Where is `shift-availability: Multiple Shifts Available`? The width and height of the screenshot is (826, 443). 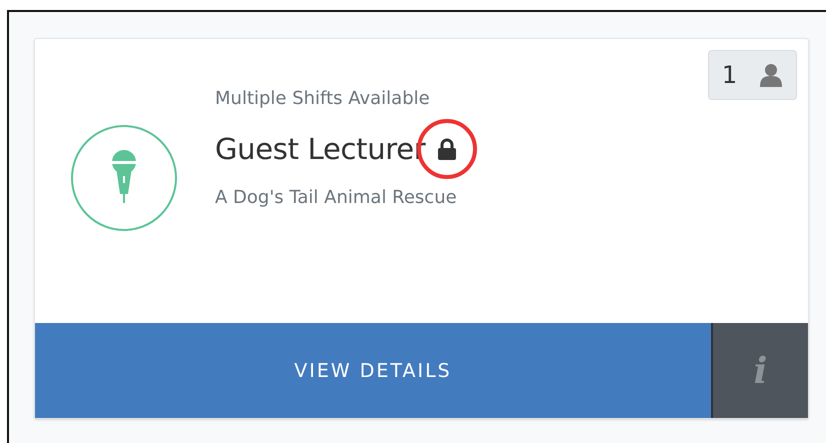 shift-availability: Multiple Shifts Available is located at coordinates (323, 99).